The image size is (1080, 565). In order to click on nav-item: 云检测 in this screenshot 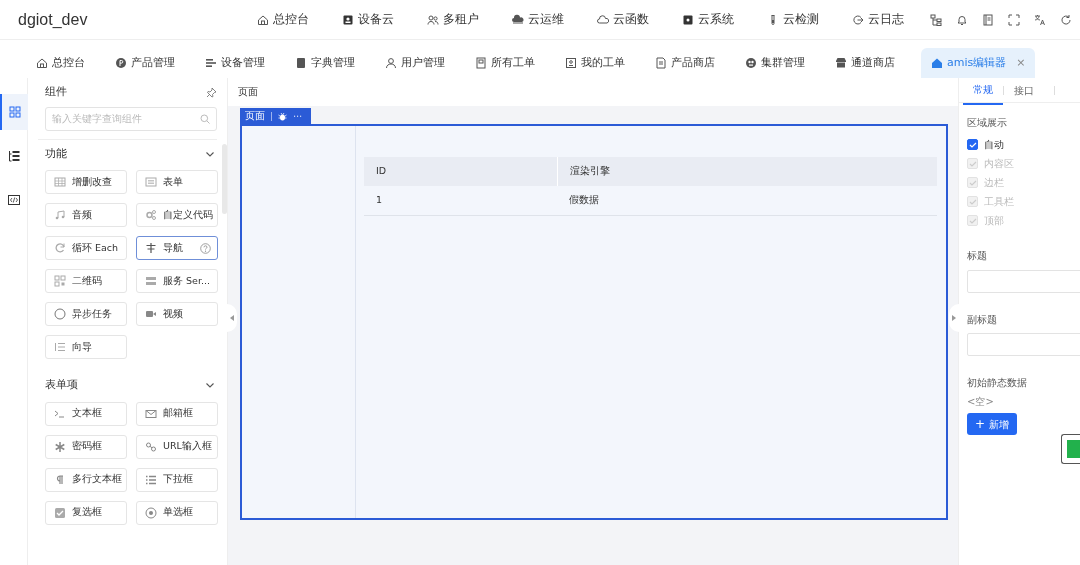, I will do `click(793, 19)`.